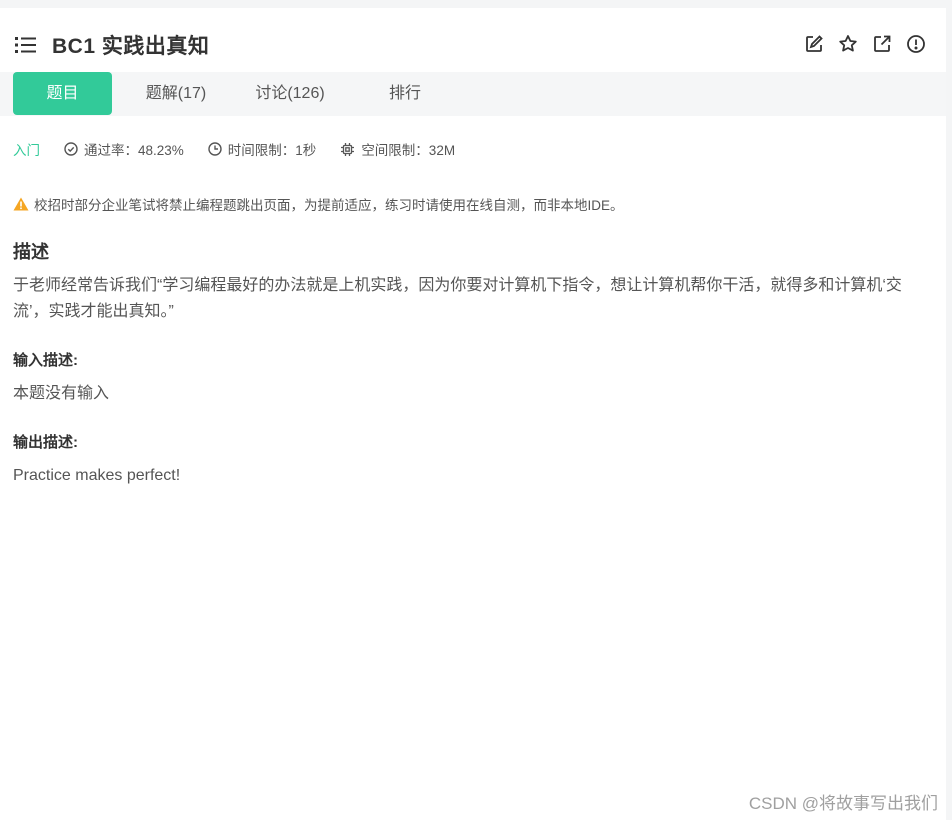 This screenshot has height=820, width=952. What do you see at coordinates (272, 150) in the screenshot?
I see `time-limit-label: 时间限制：1秒` at bounding box center [272, 150].